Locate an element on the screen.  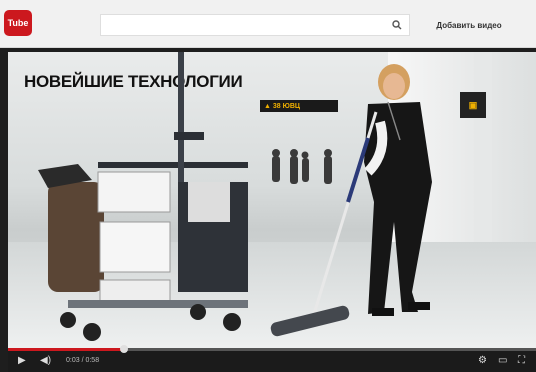
cleaner-woman is located at coordinates (398, 190).